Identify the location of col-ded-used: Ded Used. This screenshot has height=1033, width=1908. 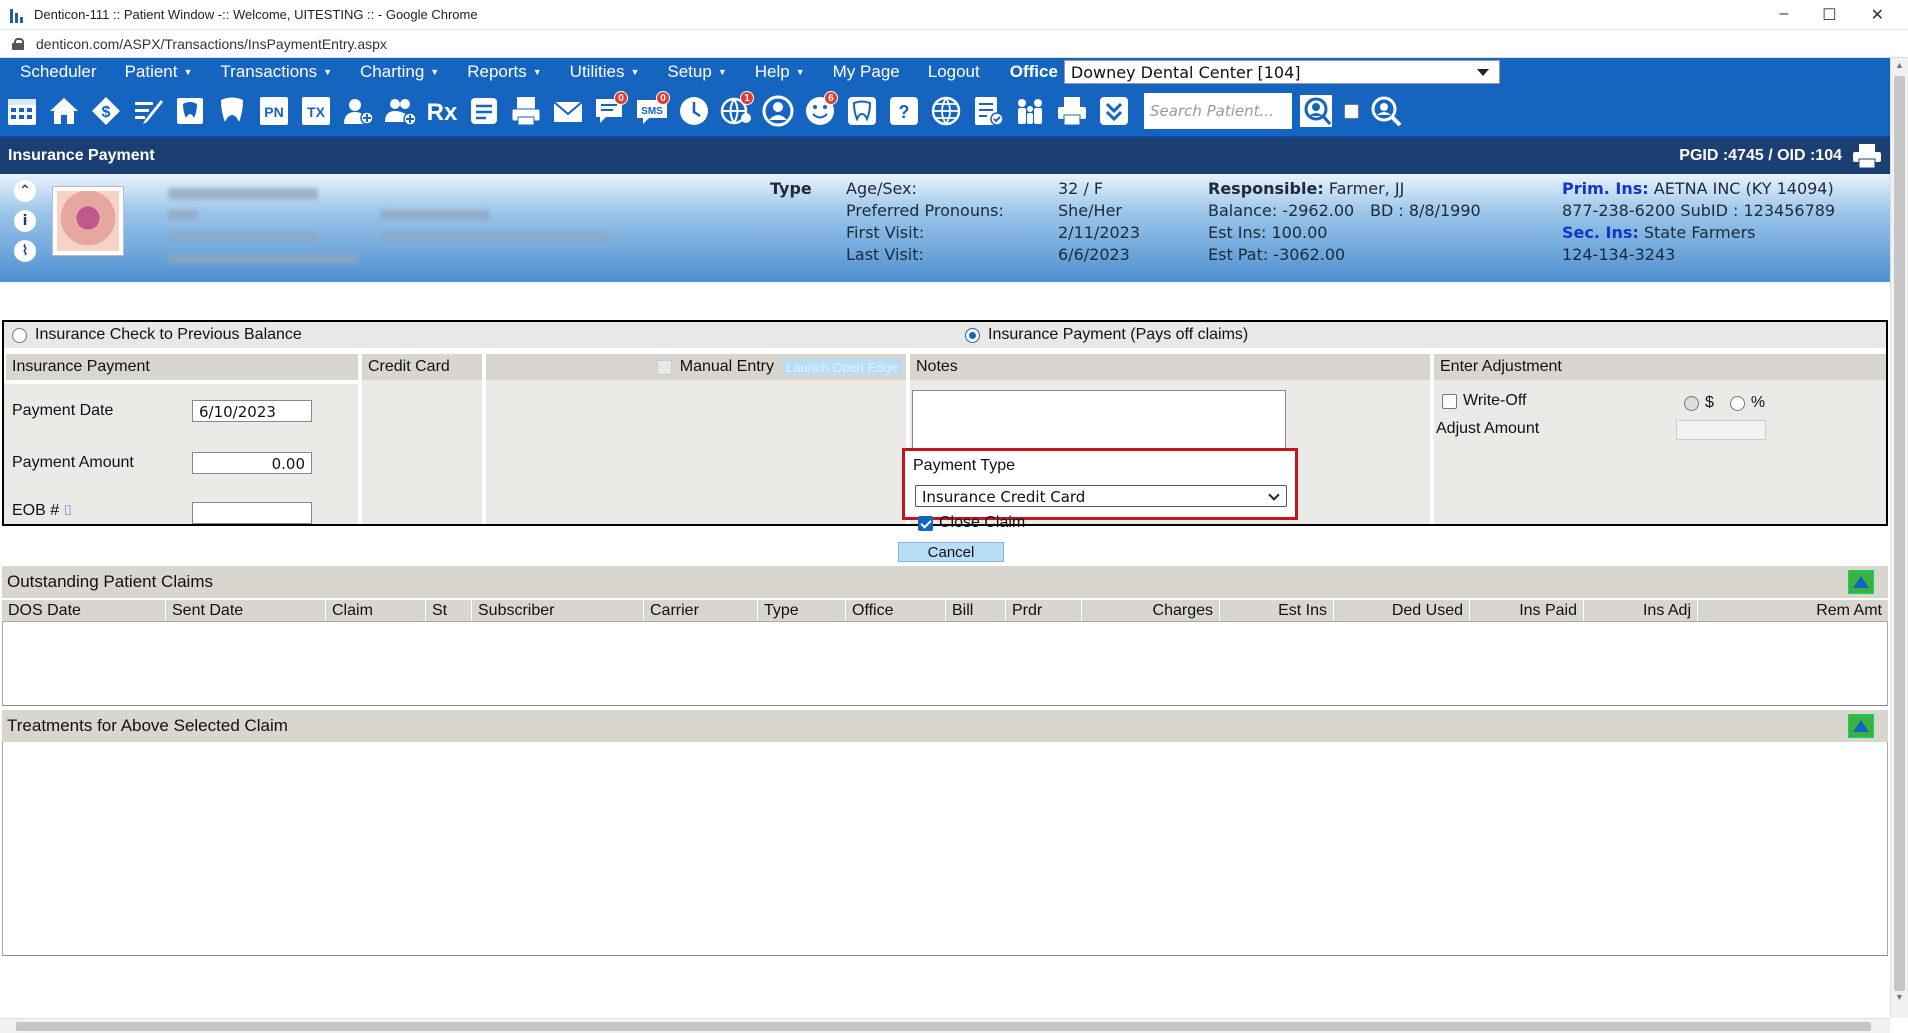
(1402, 610).